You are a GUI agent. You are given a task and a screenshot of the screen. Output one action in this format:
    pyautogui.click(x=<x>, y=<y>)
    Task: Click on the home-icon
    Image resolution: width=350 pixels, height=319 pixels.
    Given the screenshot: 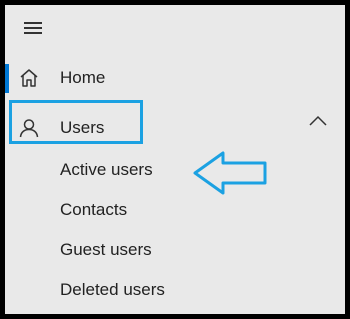 What is the action you would take?
    pyautogui.click(x=29, y=78)
    